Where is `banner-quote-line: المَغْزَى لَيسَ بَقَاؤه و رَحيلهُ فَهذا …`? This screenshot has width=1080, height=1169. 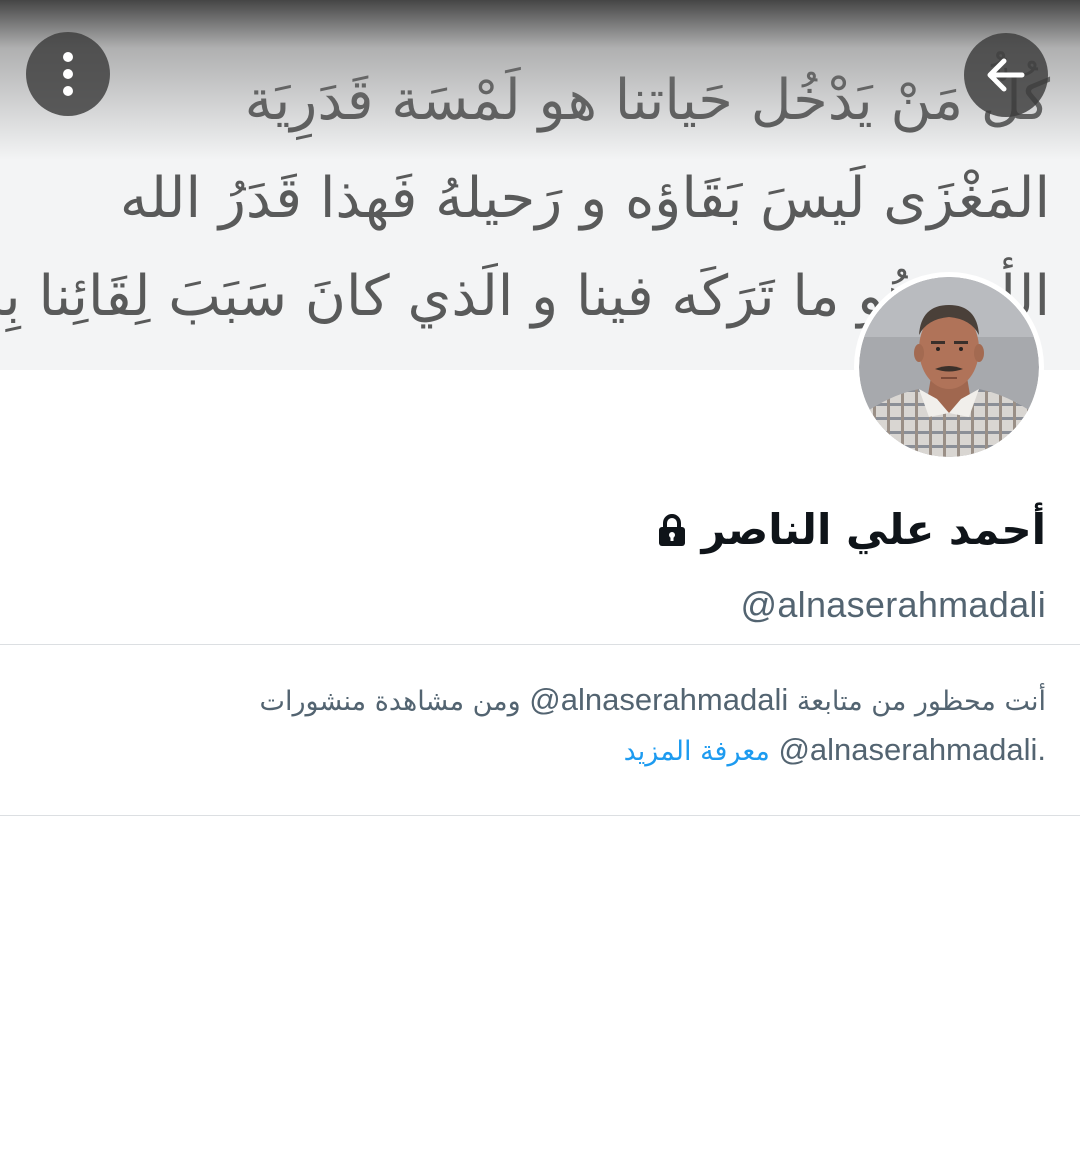 banner-quote-line: المَغْزَى لَيسَ بَقَاؤه و رَحيلهُ فَهذا … is located at coordinates (584, 198).